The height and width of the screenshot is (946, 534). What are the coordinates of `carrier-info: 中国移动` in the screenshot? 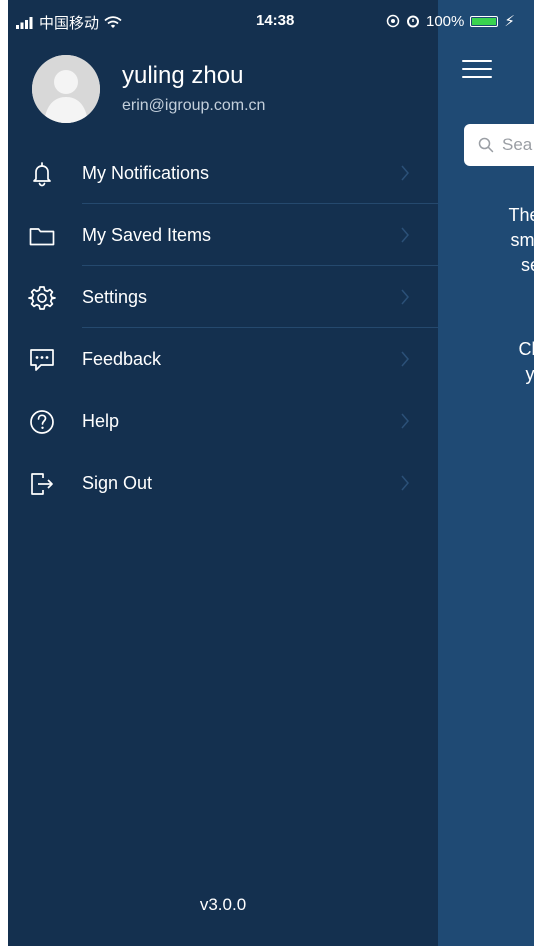 It's located at (69, 22).